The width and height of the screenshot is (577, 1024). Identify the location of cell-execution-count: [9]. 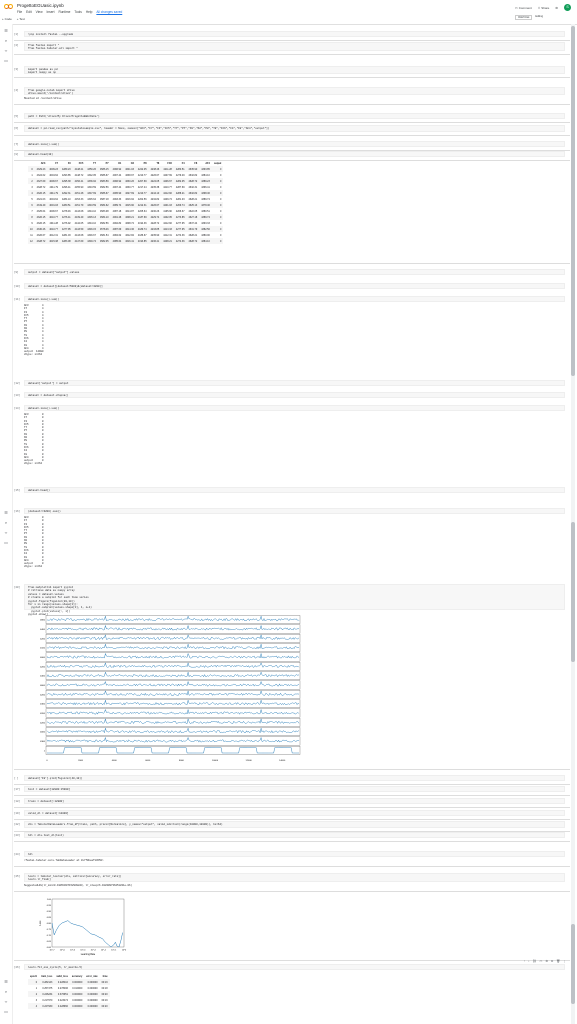
(16, 272).